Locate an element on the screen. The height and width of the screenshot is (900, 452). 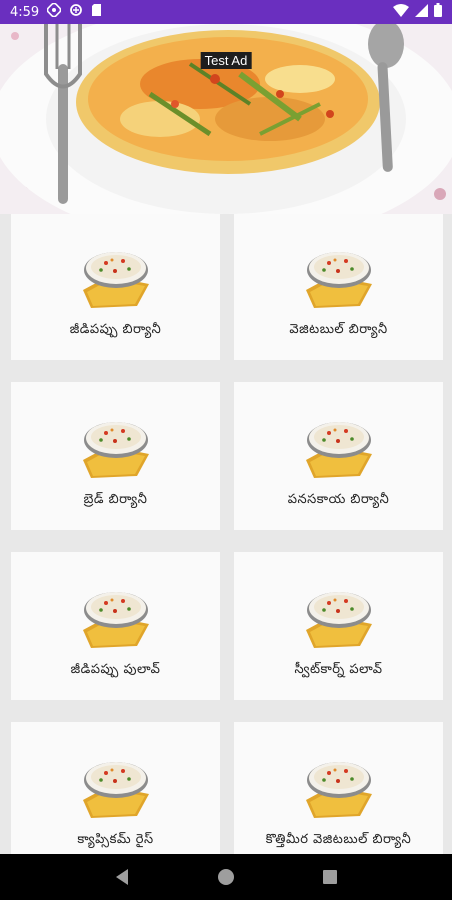
recipe-tile: వెజిటబుల్ బిర్యానీ is located at coordinates (338, 287).